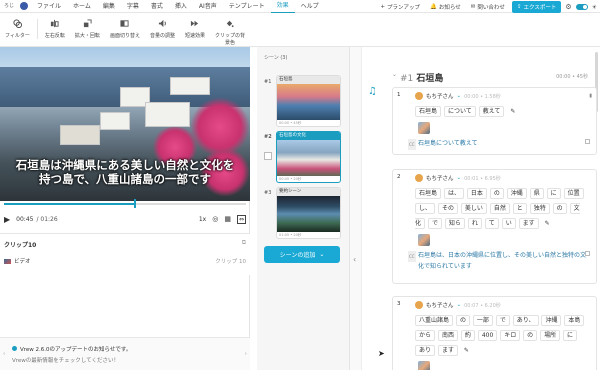 The image size is (600, 372). What do you see at coordinates (55, 29) in the screenshot?
I see `flip-button: 左右反転` at bounding box center [55, 29].